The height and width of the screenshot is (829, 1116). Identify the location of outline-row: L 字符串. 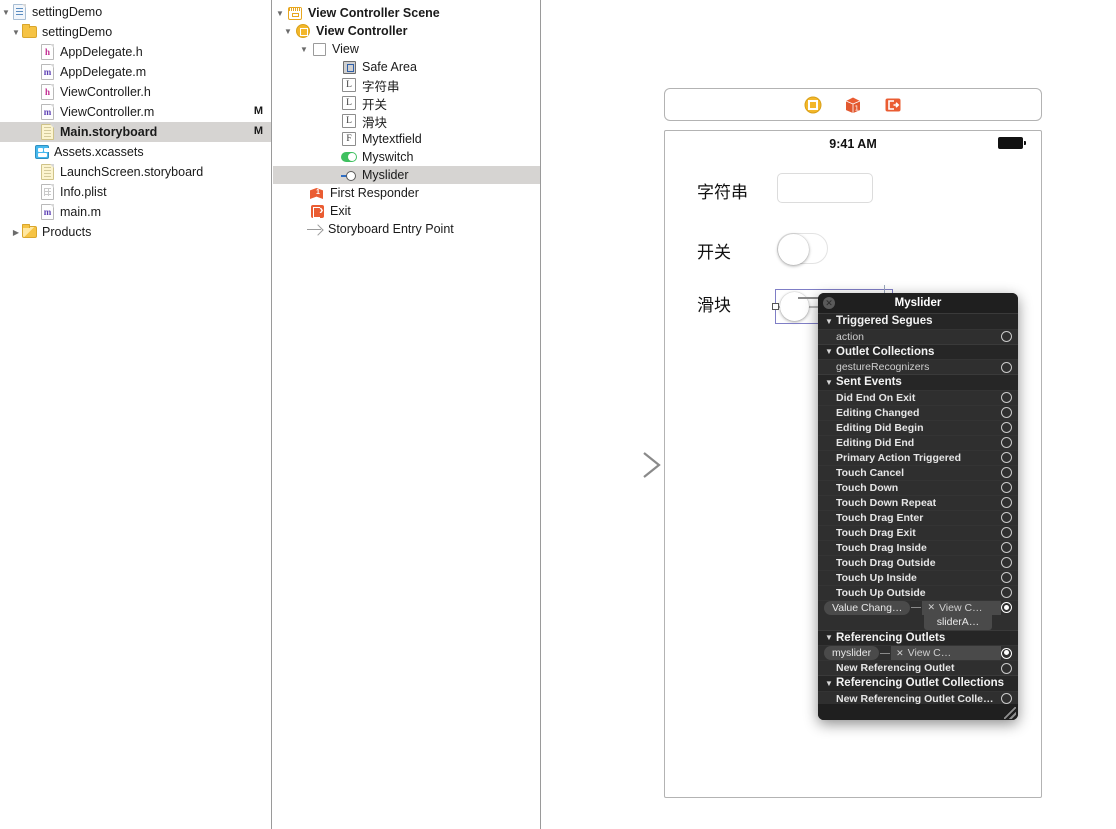
(406, 85).